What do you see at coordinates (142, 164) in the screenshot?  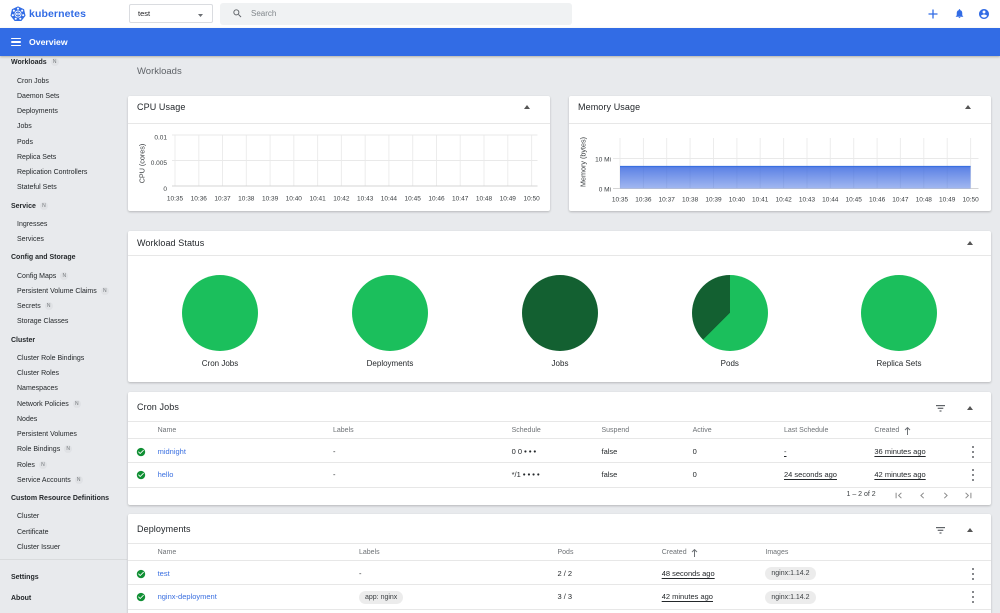 I see `svg-text: CPU (cores)` at bounding box center [142, 164].